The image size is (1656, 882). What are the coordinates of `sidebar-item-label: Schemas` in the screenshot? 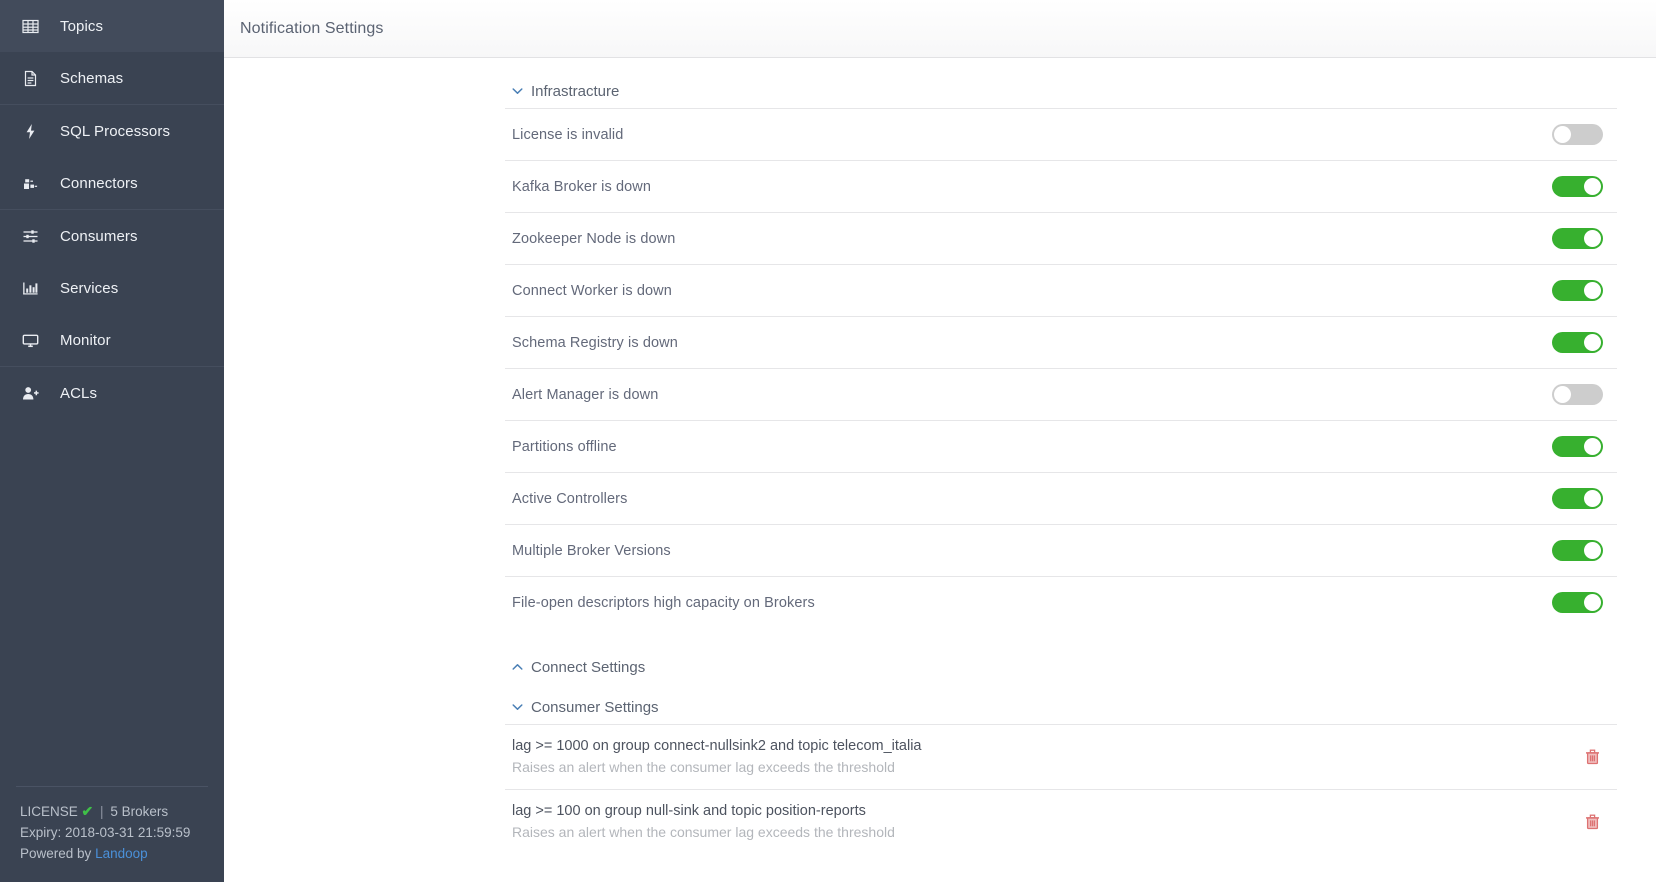 It's located at (92, 78).